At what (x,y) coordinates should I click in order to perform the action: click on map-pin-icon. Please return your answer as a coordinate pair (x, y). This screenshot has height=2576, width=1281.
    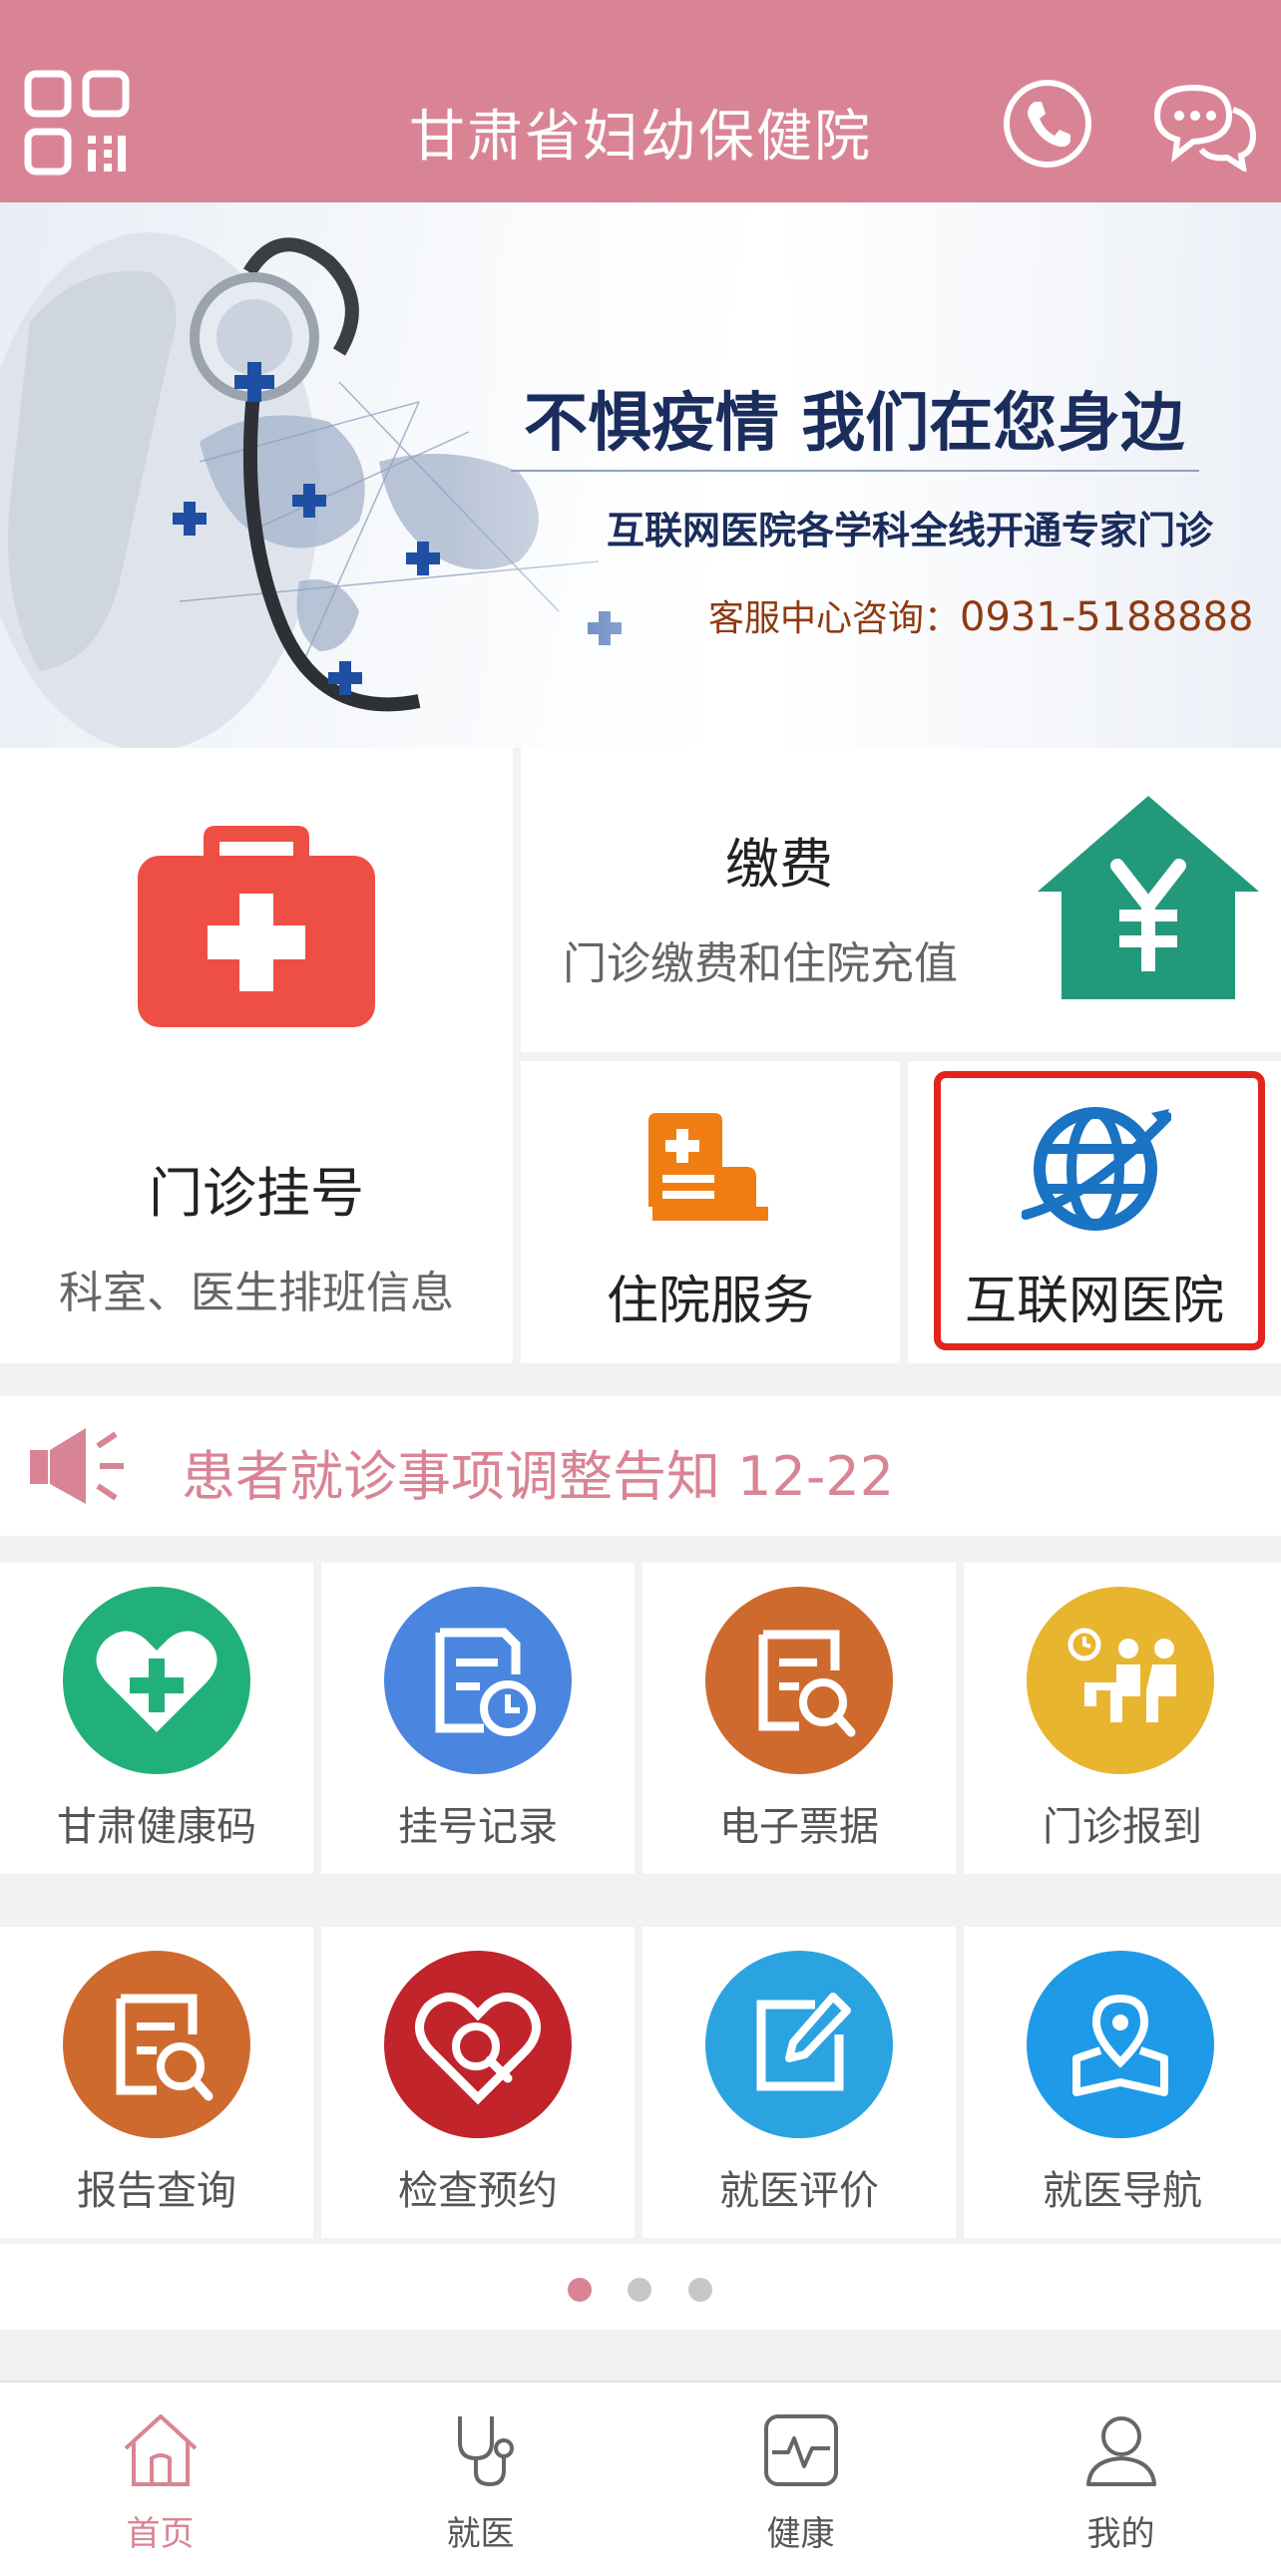
    Looking at the image, I should click on (1120, 2045).